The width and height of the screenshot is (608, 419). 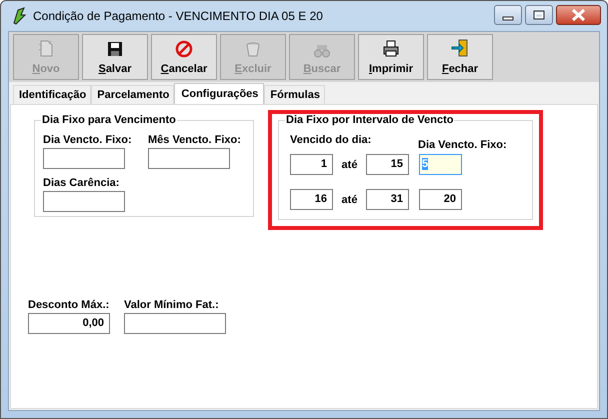 I want to click on tab: Configurações, so click(x=219, y=93).